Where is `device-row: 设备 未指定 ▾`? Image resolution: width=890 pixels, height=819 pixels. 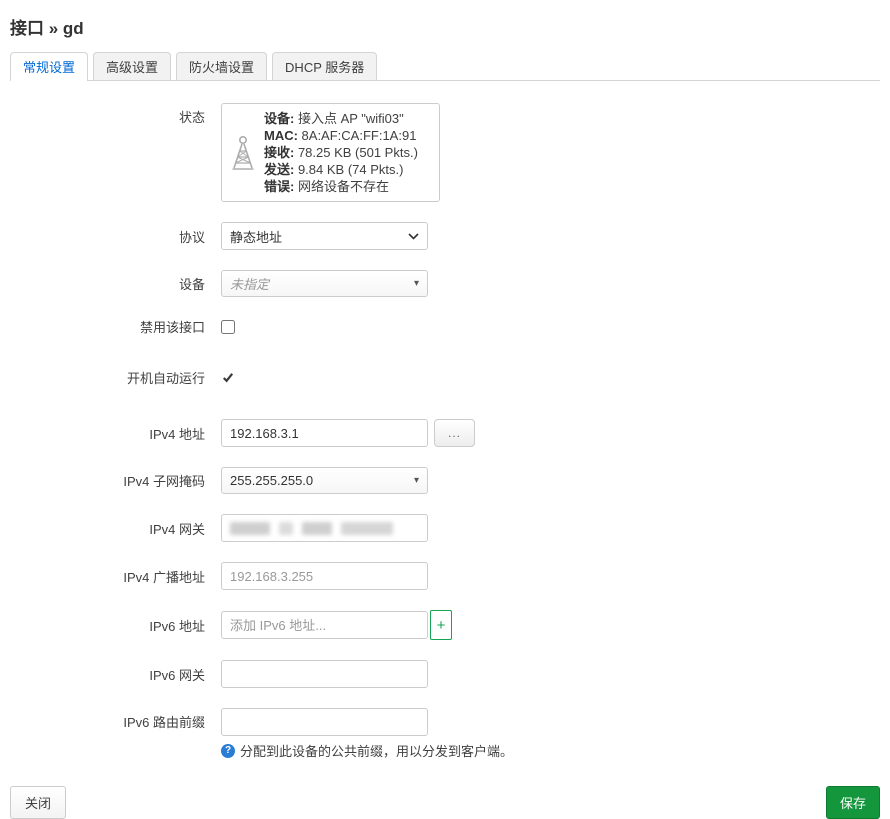
device-row: 设备 未指定 ▾ is located at coordinates (445, 283).